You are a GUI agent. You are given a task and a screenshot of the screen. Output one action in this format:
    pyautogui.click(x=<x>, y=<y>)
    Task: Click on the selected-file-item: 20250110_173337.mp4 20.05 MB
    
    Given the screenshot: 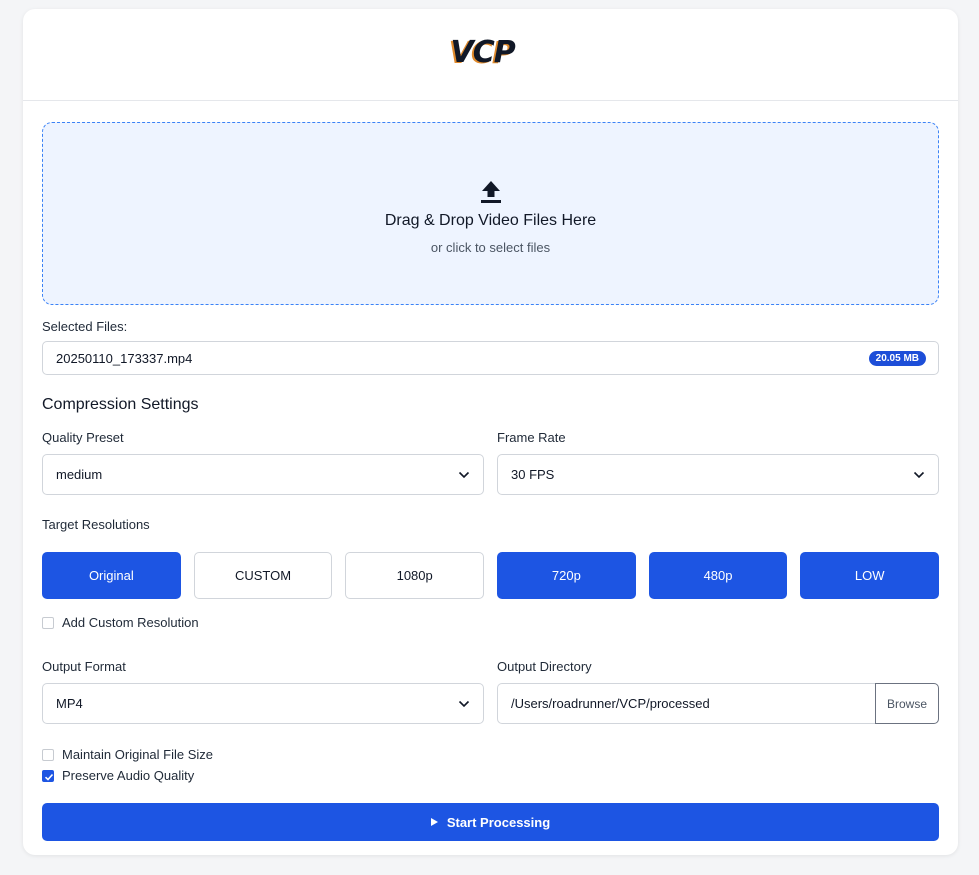 What is the action you would take?
    pyautogui.click(x=490, y=358)
    